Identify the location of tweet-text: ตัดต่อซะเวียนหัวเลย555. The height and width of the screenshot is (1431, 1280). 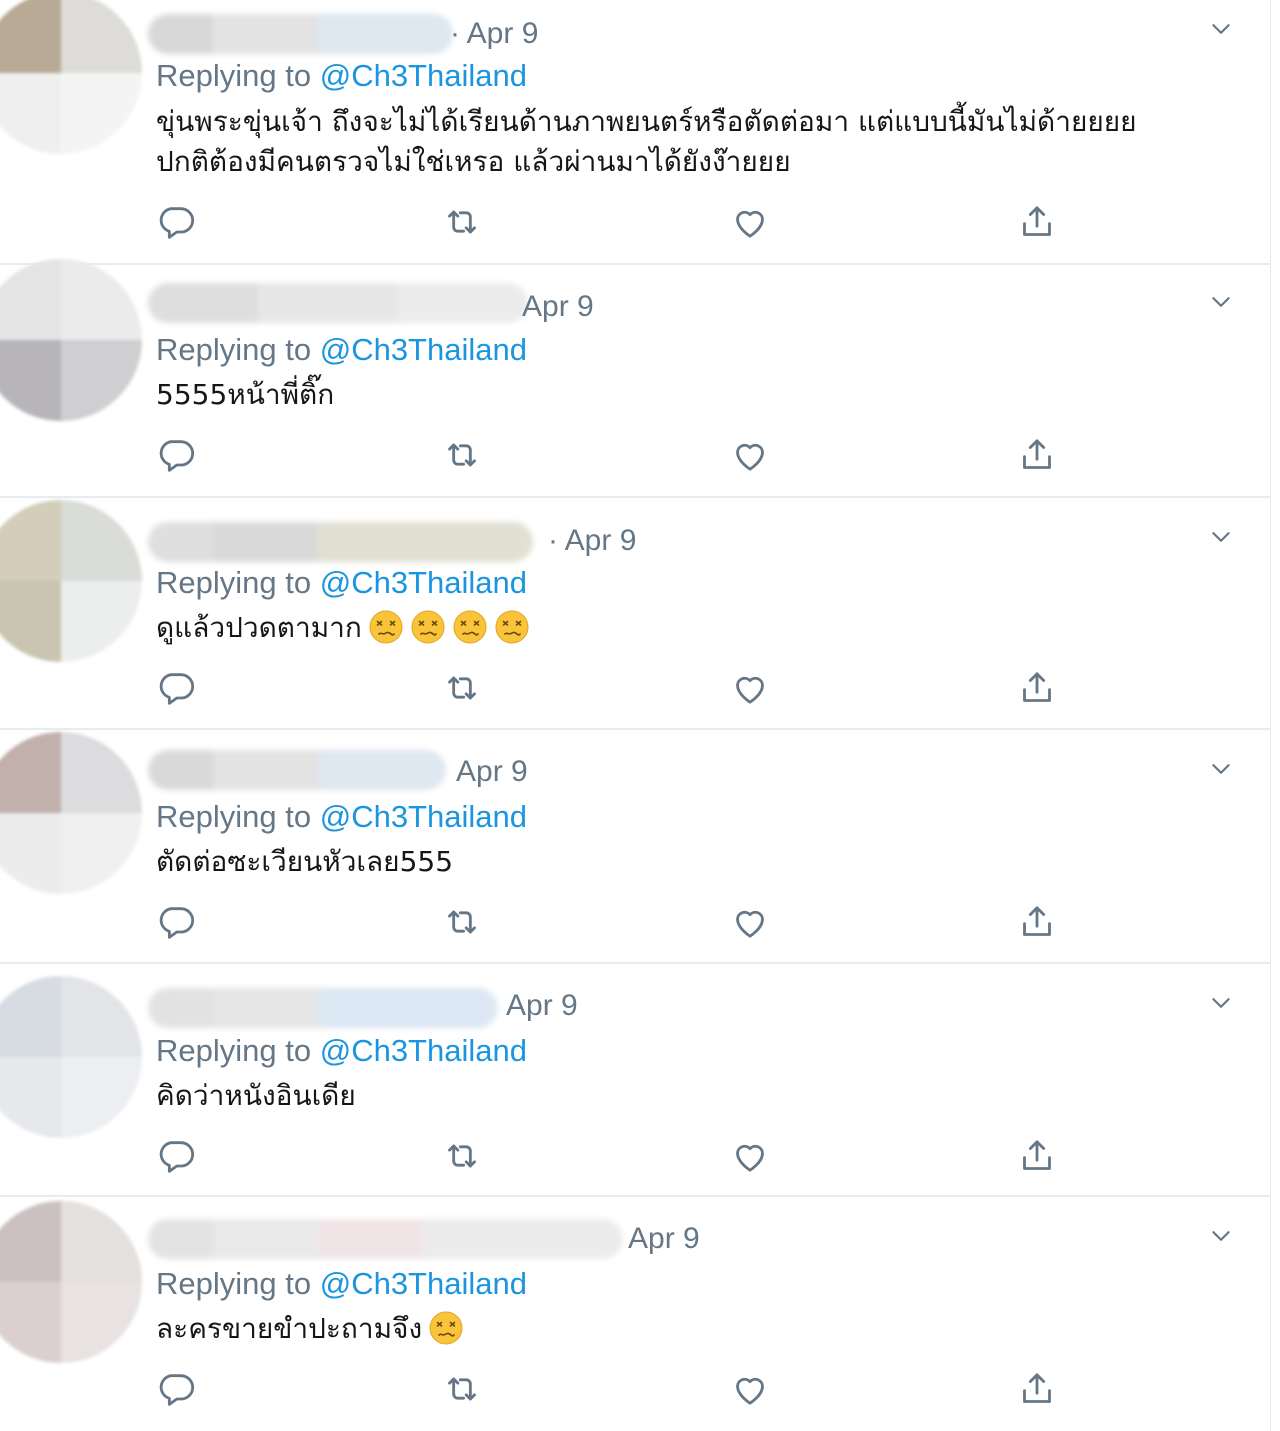
(683, 862).